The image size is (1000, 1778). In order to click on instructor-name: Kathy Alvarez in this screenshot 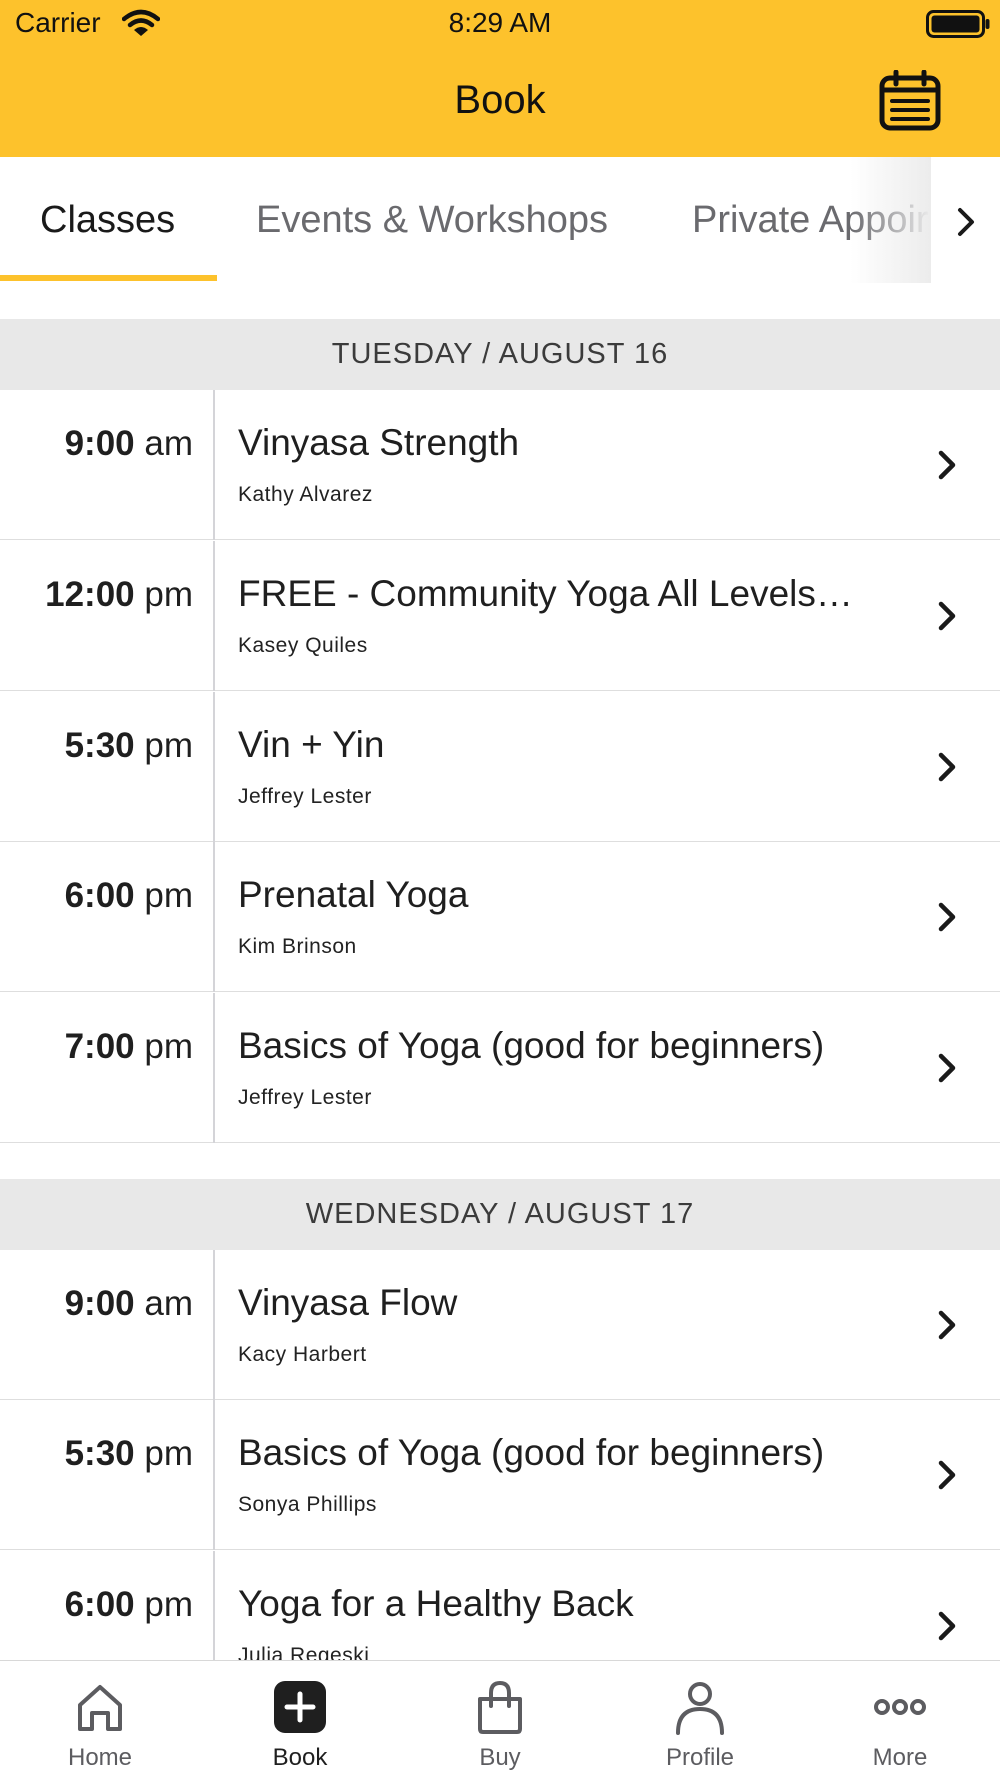, I will do `click(305, 494)`.